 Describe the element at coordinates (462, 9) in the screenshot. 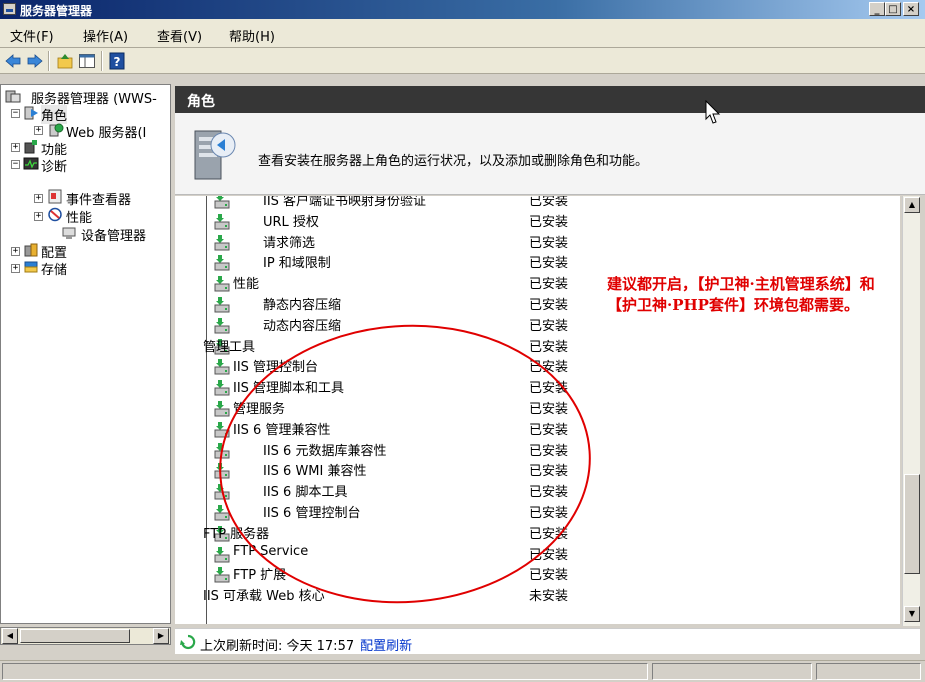

I see `title-bar: 服务器管理器 _ □ ×` at that location.